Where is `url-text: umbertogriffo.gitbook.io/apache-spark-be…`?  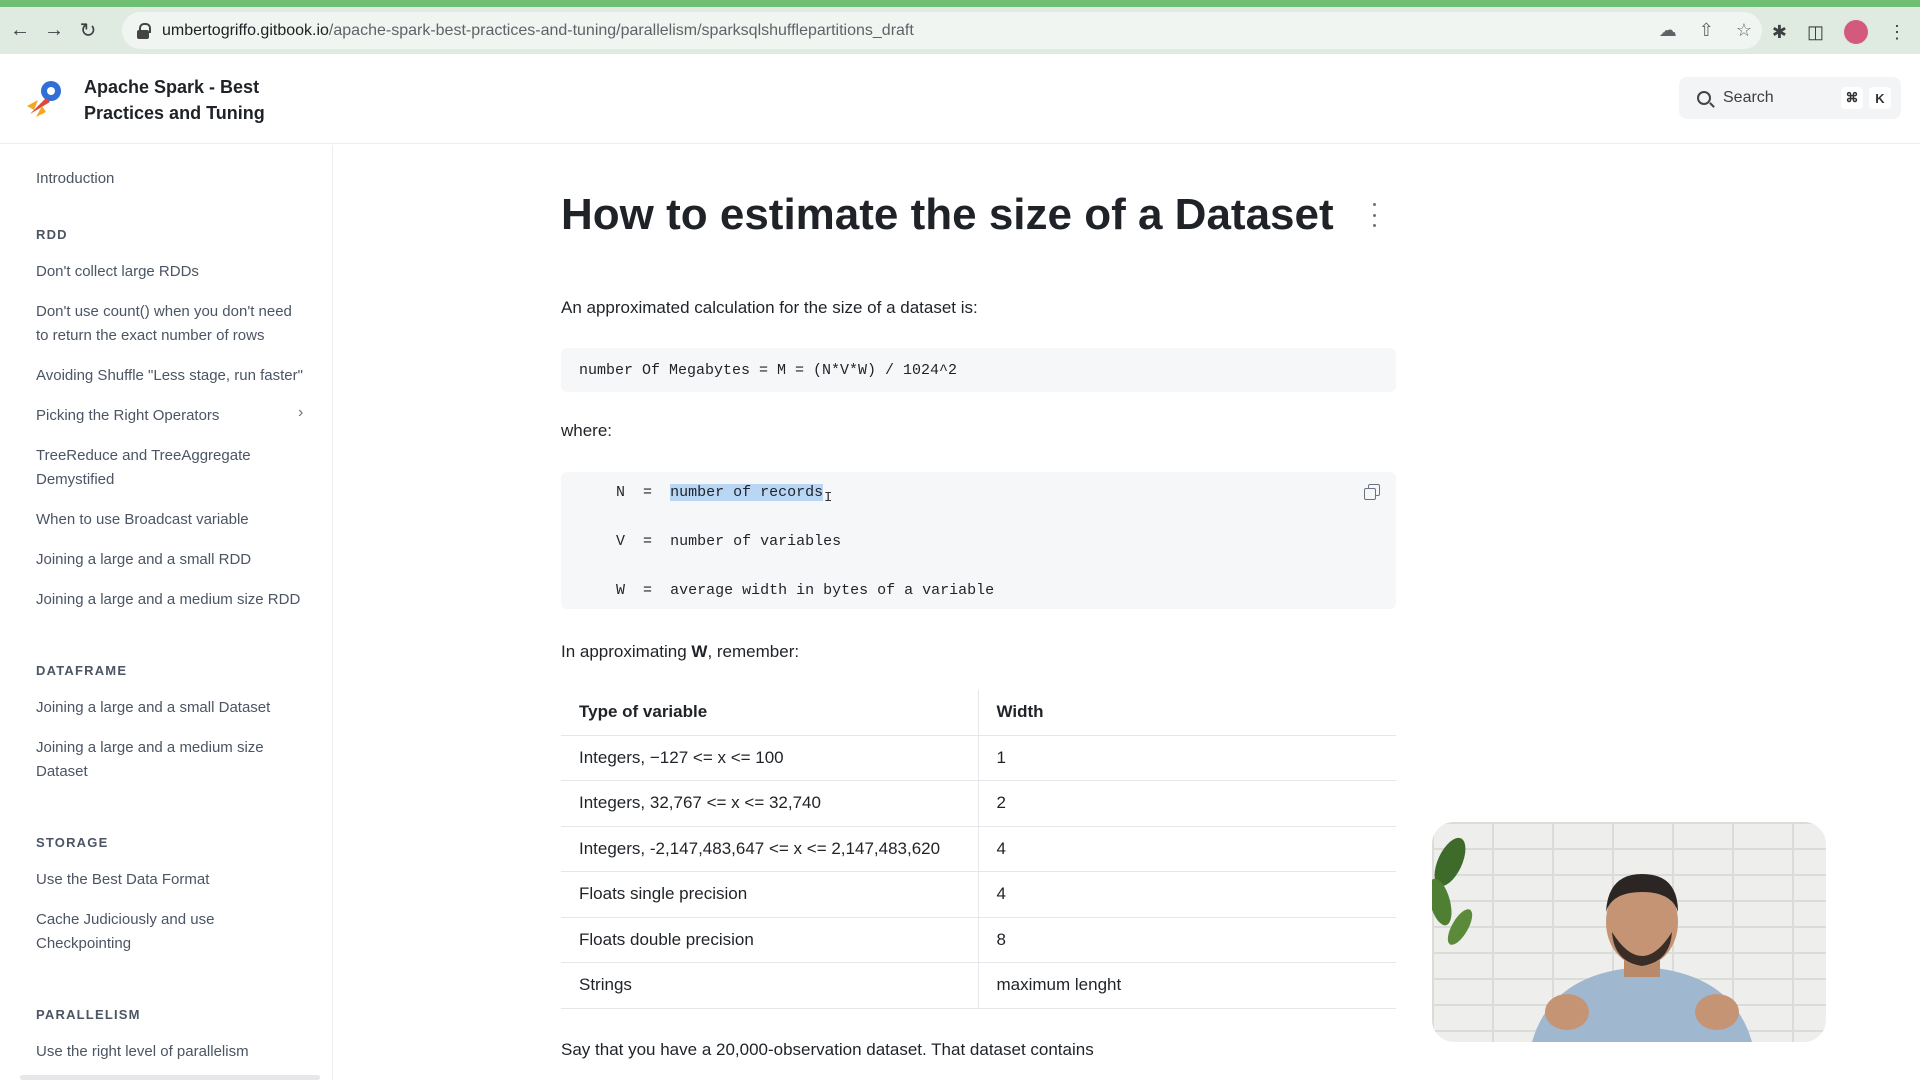 url-text: umbertogriffo.gitbook.io/apache-spark-be… is located at coordinates (538, 31).